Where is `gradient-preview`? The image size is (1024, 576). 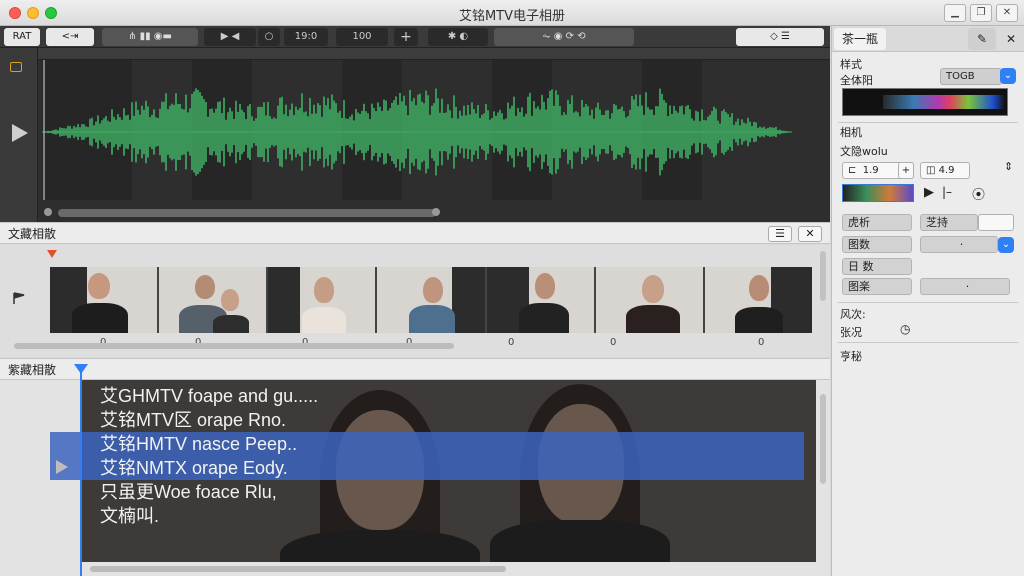
gradient-preview is located at coordinates (925, 102).